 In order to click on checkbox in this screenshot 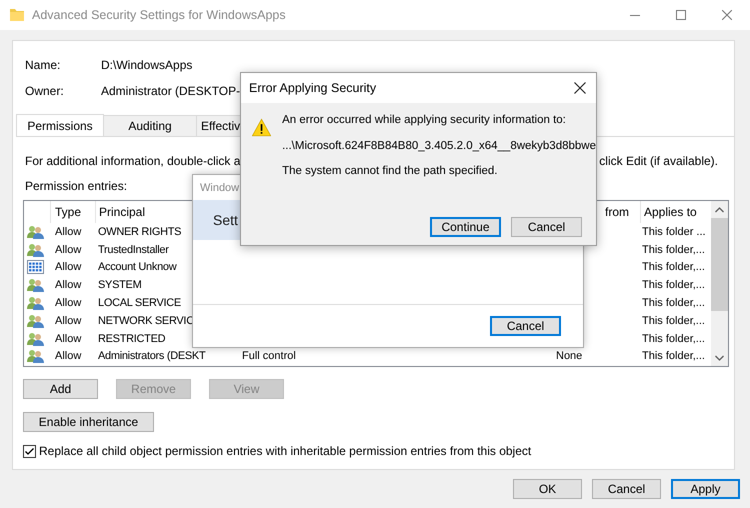, I will do `click(29, 451)`.